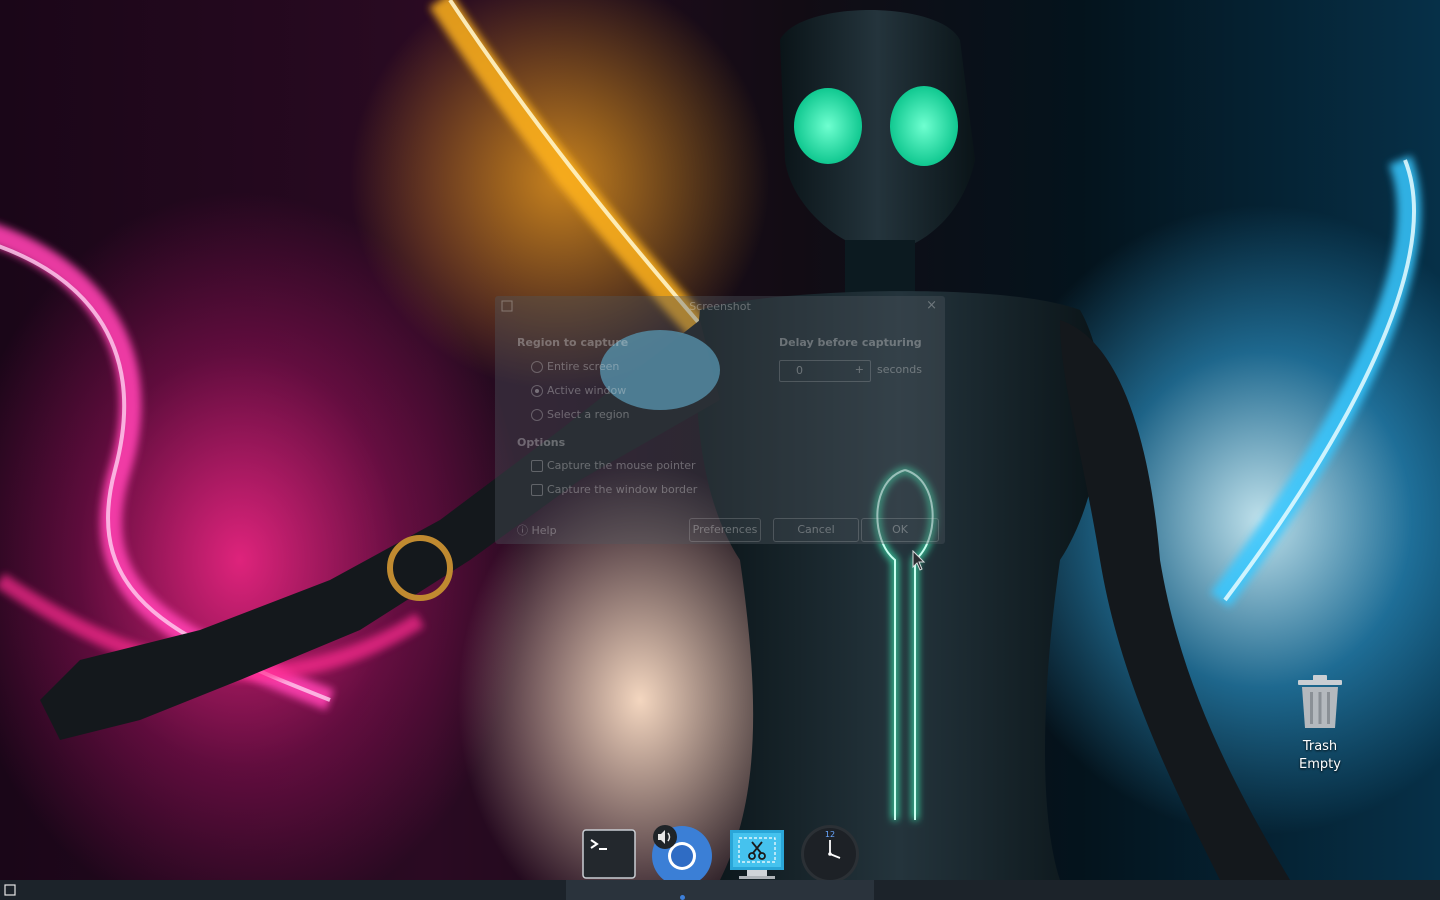  I want to click on dock: 12, so click(720, 853).